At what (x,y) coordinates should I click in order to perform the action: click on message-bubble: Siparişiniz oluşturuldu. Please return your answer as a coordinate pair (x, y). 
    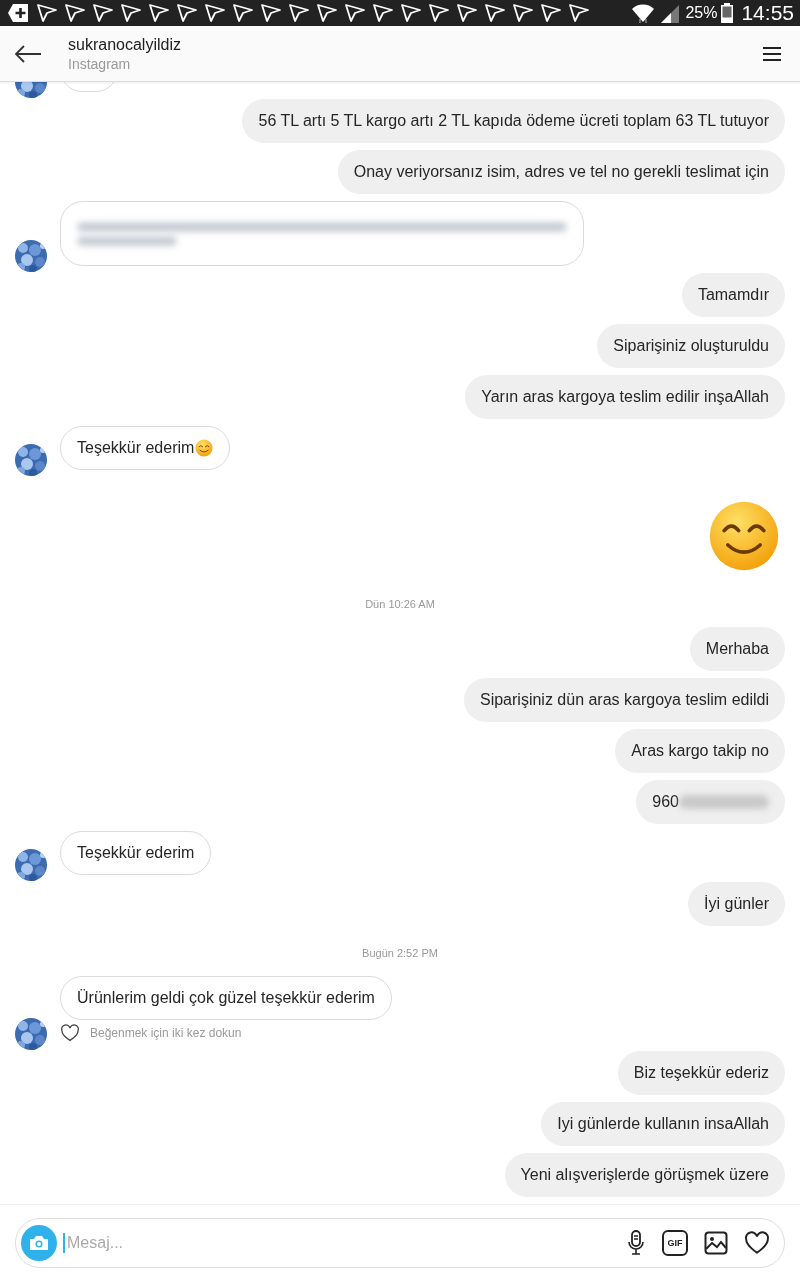
    Looking at the image, I should click on (691, 346).